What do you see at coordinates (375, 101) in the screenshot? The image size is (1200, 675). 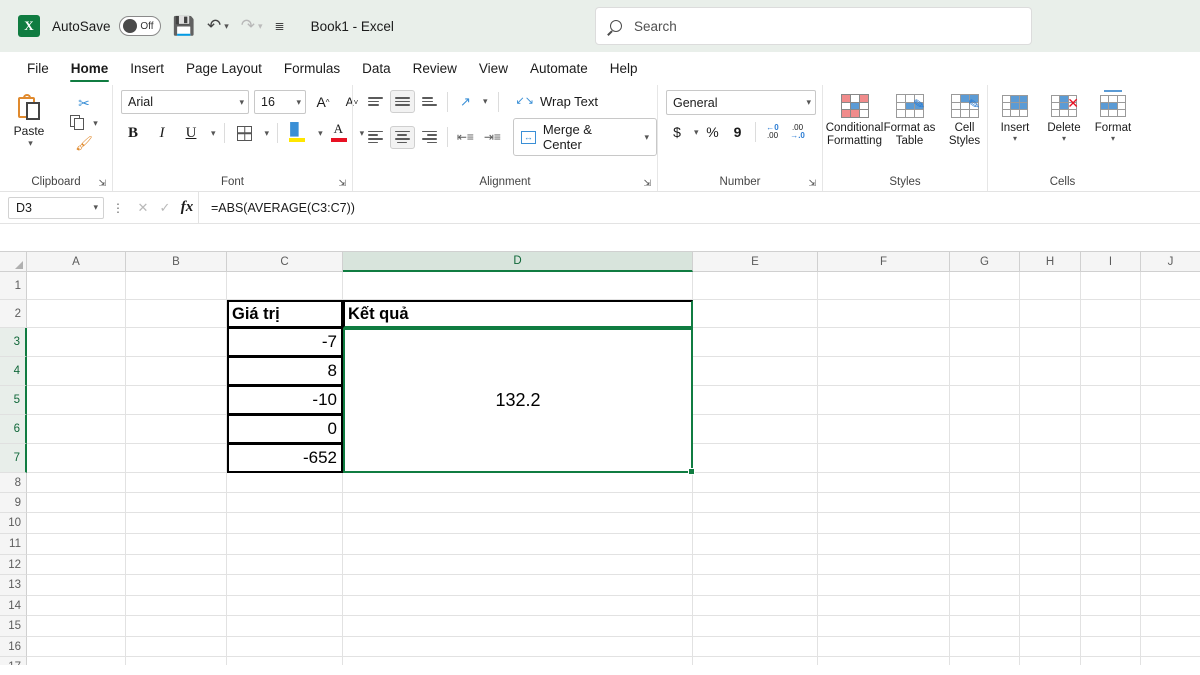 I see `align-top-button` at bounding box center [375, 101].